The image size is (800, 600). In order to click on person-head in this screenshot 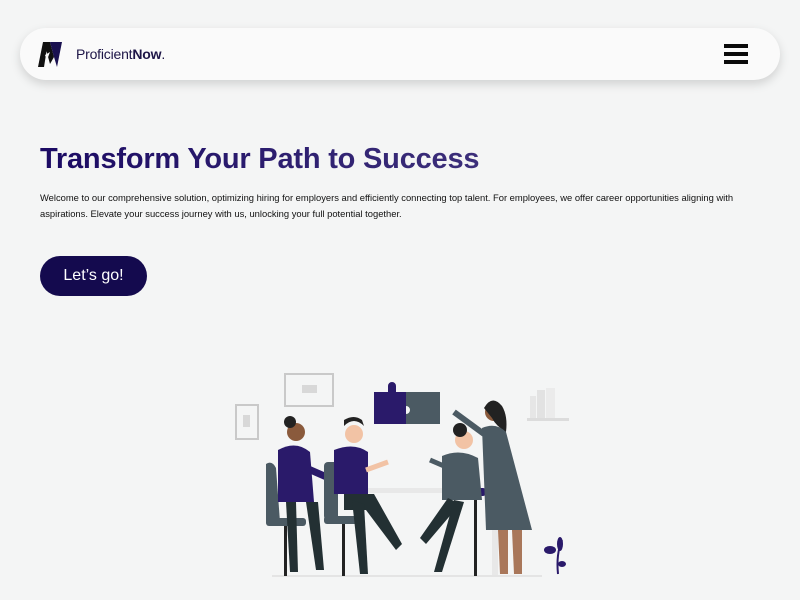, I will do `click(354, 434)`.